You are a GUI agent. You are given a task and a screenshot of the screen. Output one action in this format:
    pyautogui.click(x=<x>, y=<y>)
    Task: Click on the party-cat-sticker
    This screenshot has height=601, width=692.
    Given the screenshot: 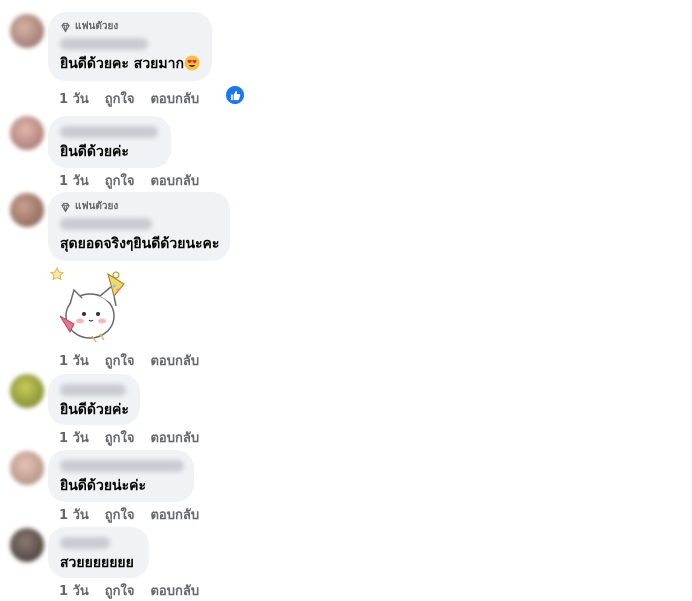 What is the action you would take?
    pyautogui.click(x=90, y=306)
    